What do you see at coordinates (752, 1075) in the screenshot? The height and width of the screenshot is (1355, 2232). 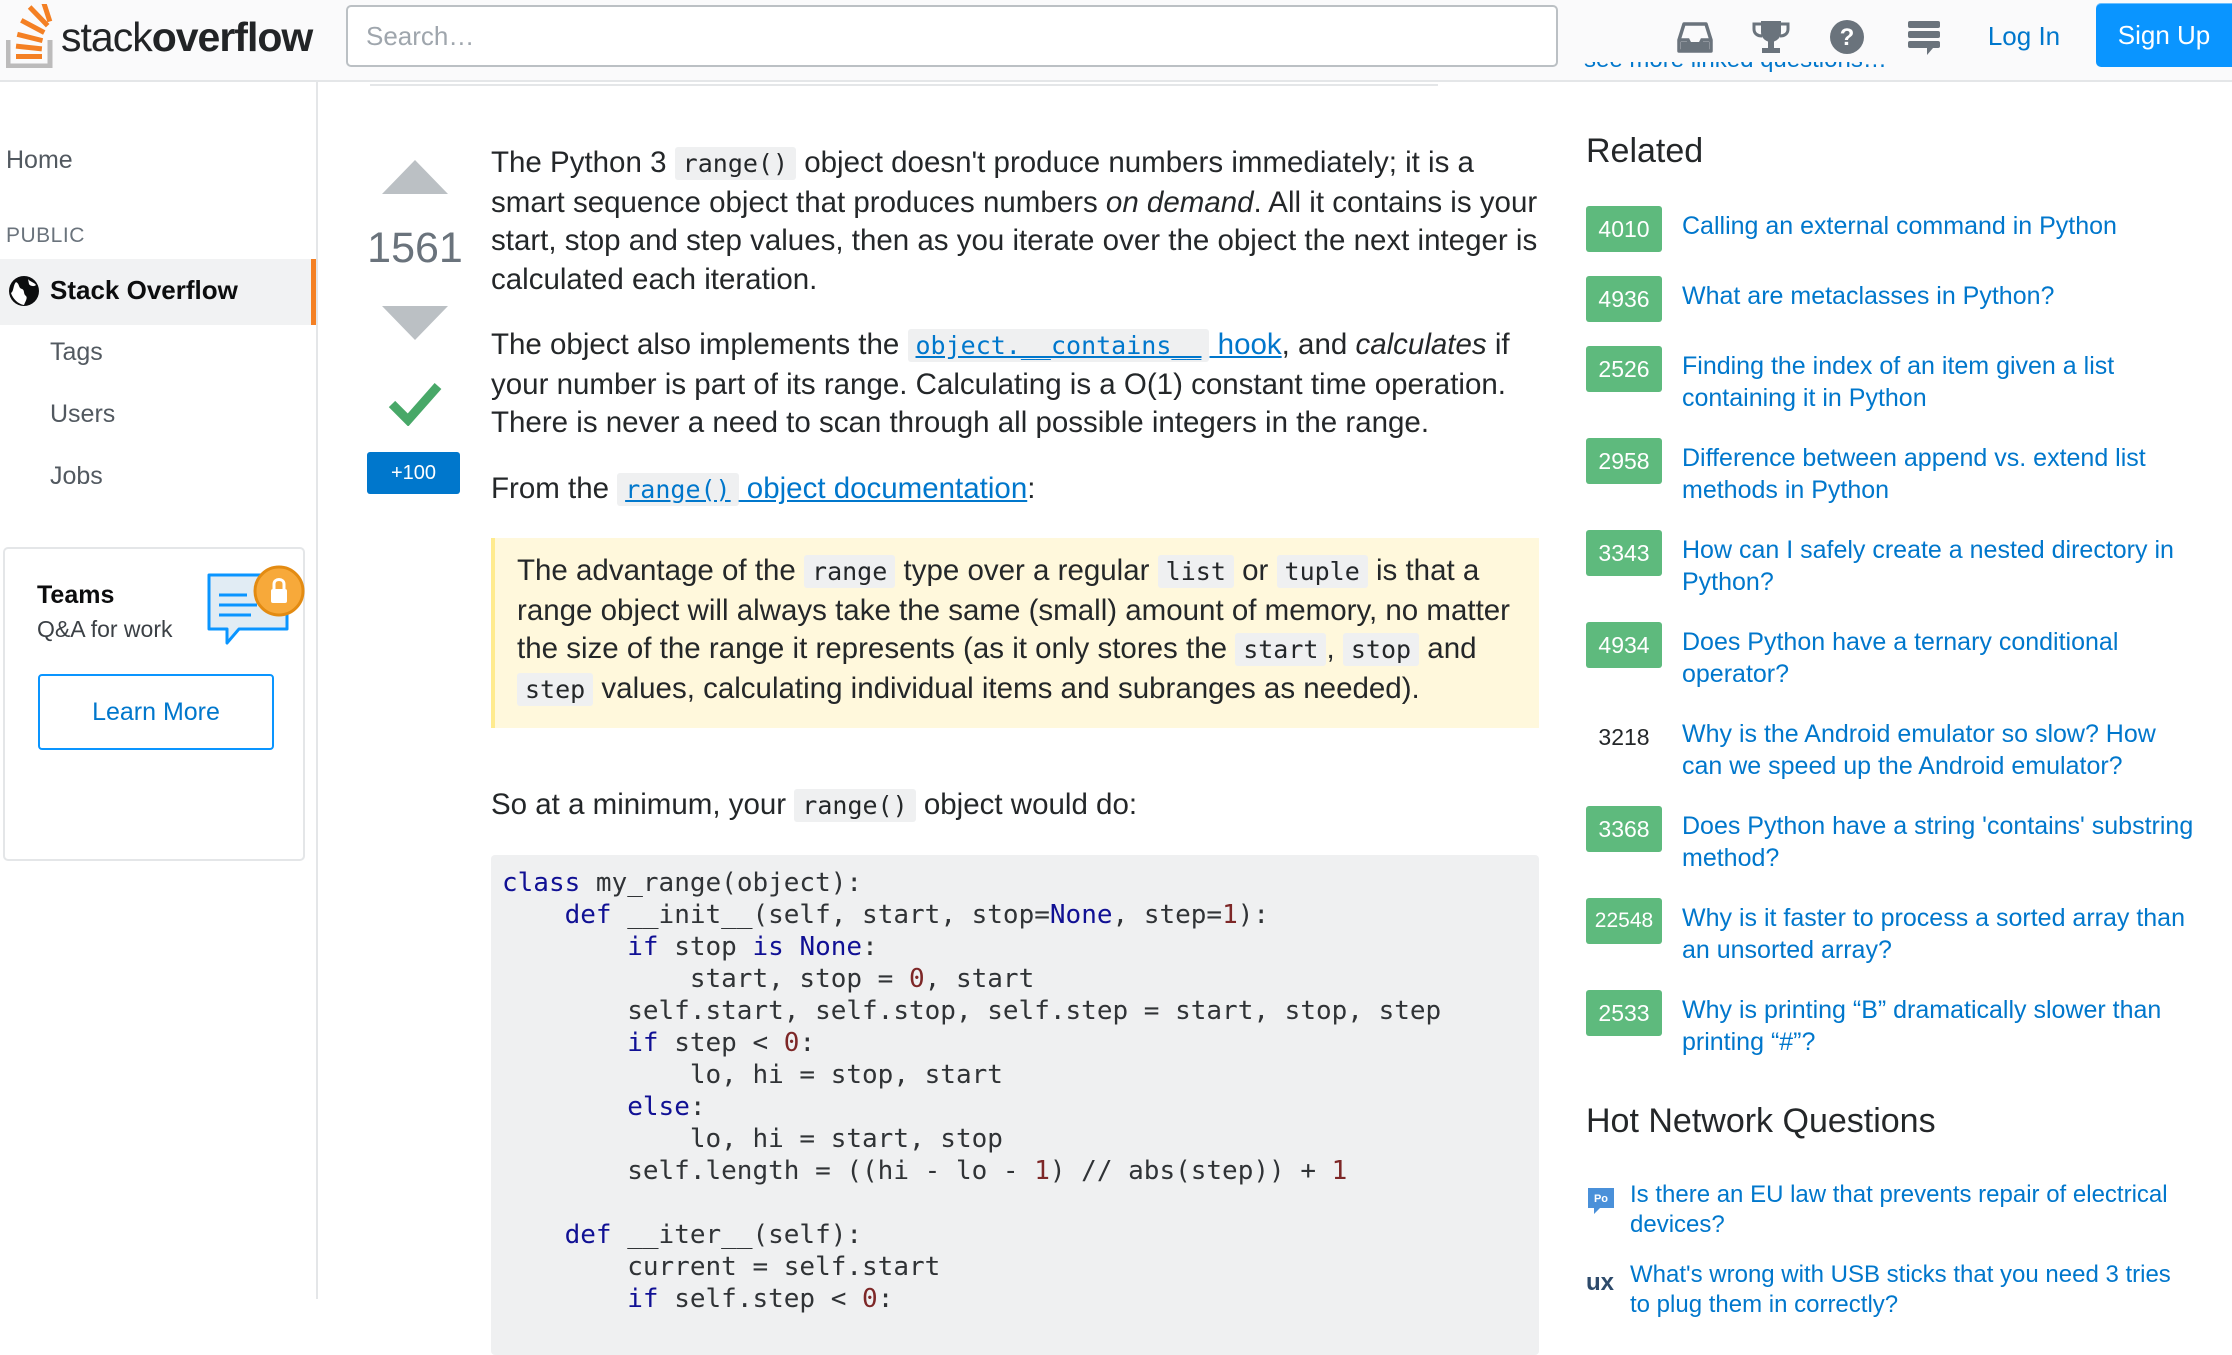 I see `code-line: lo, hi = stop, start` at bounding box center [752, 1075].